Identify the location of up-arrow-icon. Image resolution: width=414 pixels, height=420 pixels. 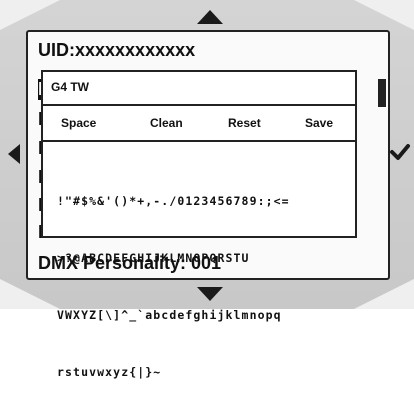
(210, 17).